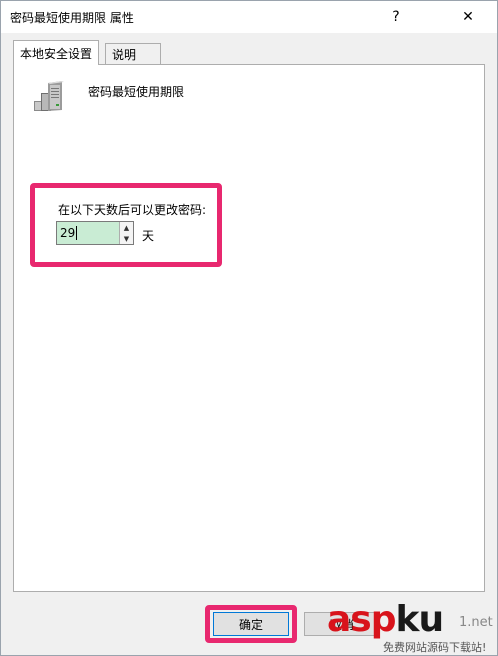 Image resolution: width=498 pixels, height=656 pixels. What do you see at coordinates (88, 233) in the screenshot?
I see `days-input` at bounding box center [88, 233].